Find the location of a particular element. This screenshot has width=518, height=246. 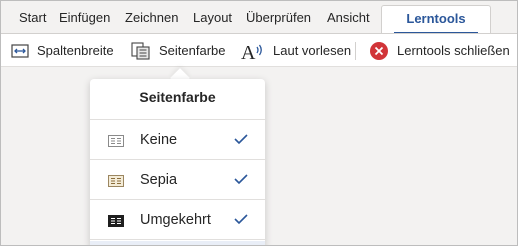

read-aloud-button: A Laut vorlesen is located at coordinates (296, 50).